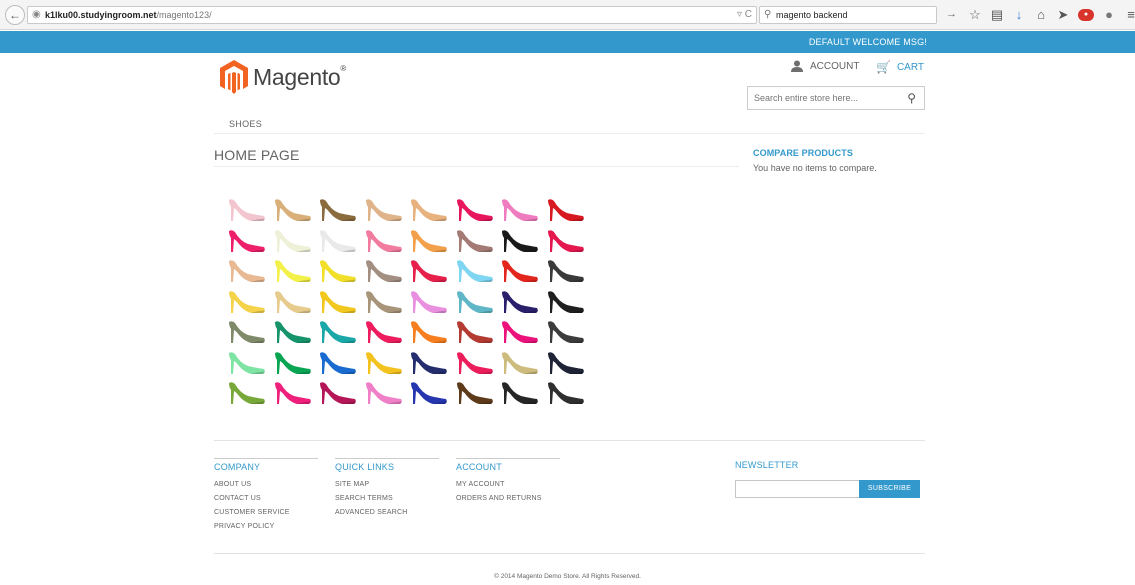  What do you see at coordinates (1129, 15) in the screenshot?
I see `menu-icon: ≡` at bounding box center [1129, 15].